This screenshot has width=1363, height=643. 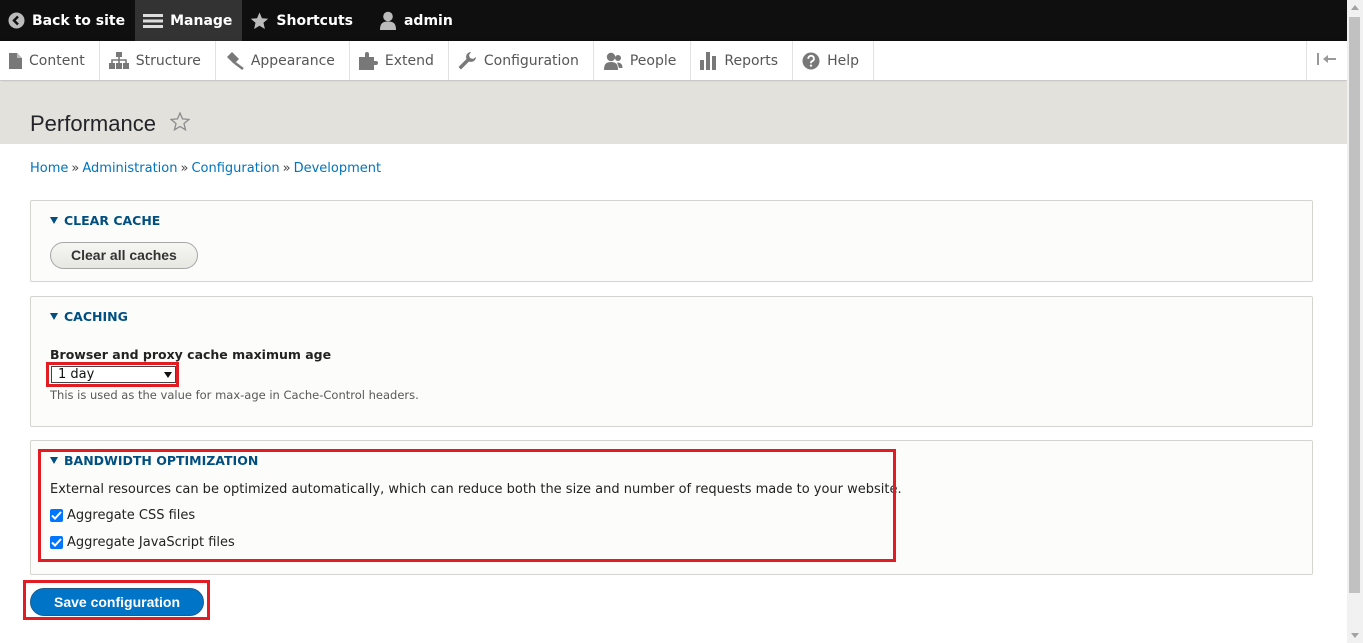 I want to click on tray-item-reports: Reports, so click(x=742, y=60).